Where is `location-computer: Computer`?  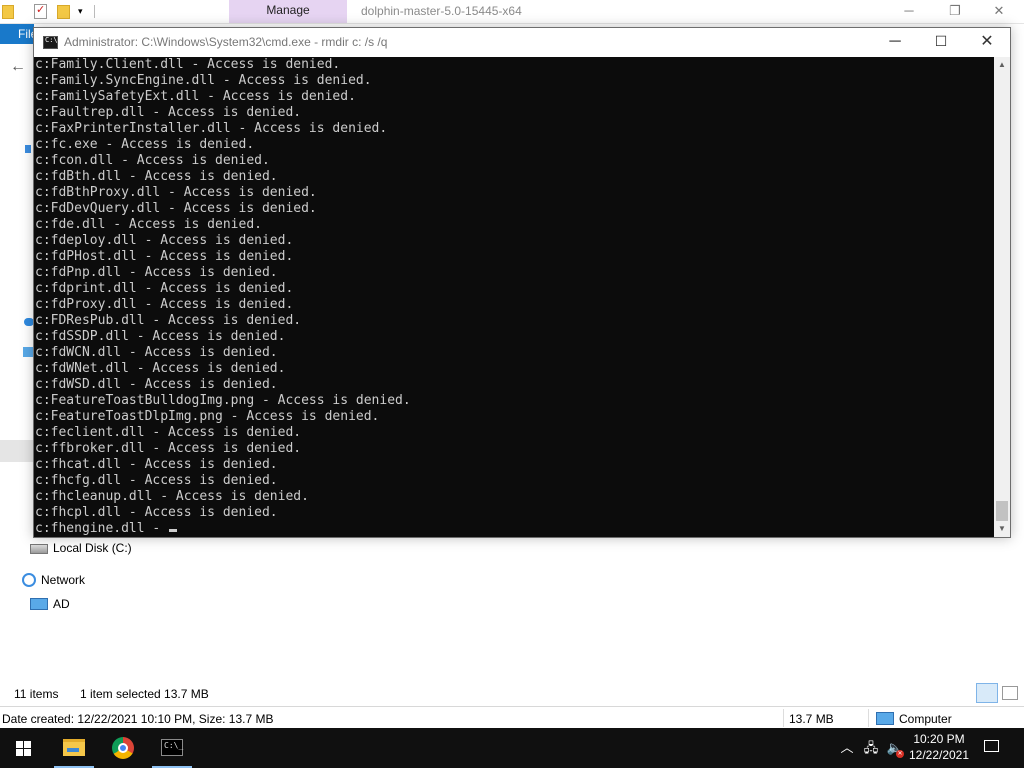
location-computer: Computer is located at coordinates (914, 718).